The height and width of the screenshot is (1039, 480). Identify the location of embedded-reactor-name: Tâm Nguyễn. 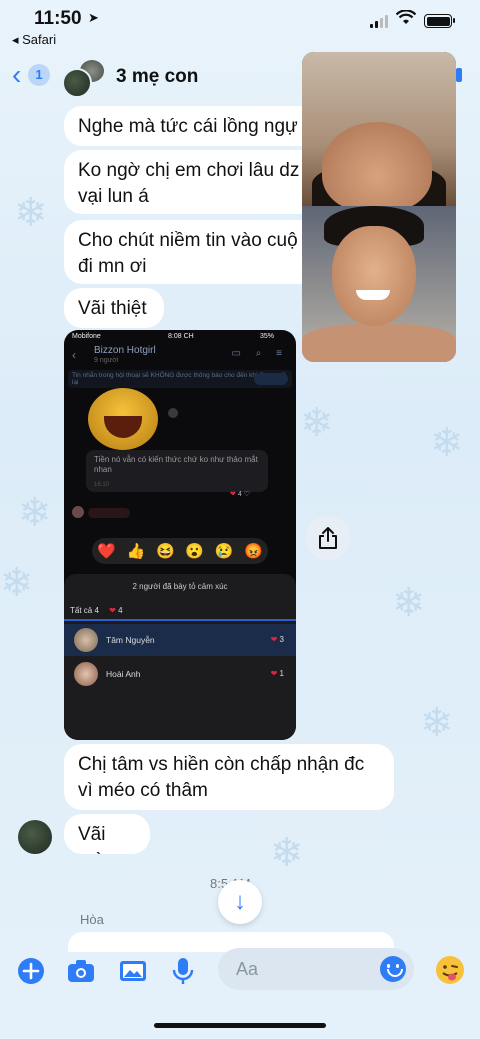
(130, 640).